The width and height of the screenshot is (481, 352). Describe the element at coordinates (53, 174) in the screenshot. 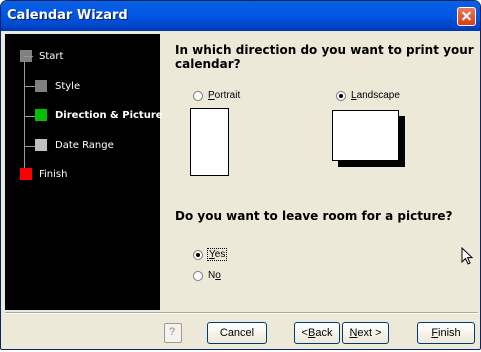

I see `step-finish-label: Finish` at that location.